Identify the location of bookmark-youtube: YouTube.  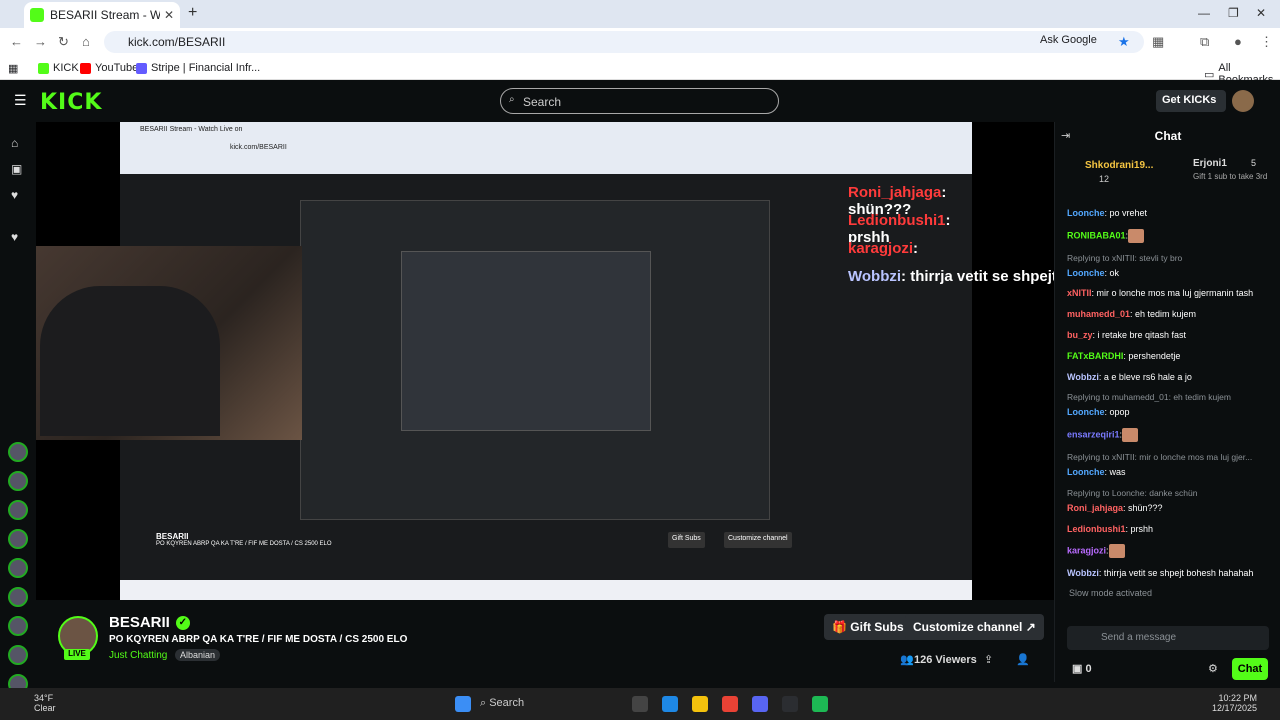
(109, 68).